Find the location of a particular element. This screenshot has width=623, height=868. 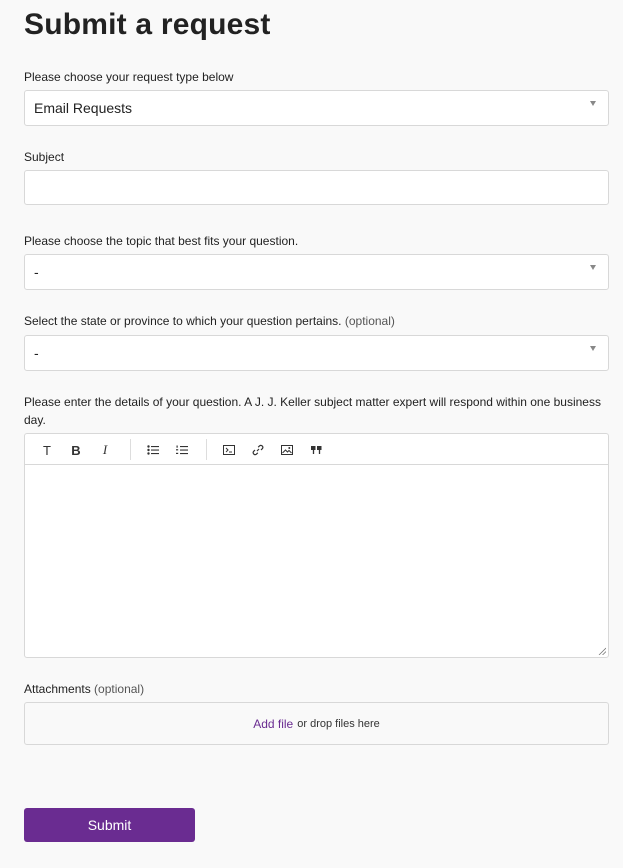

numbered-list-icon is located at coordinates (182, 450).